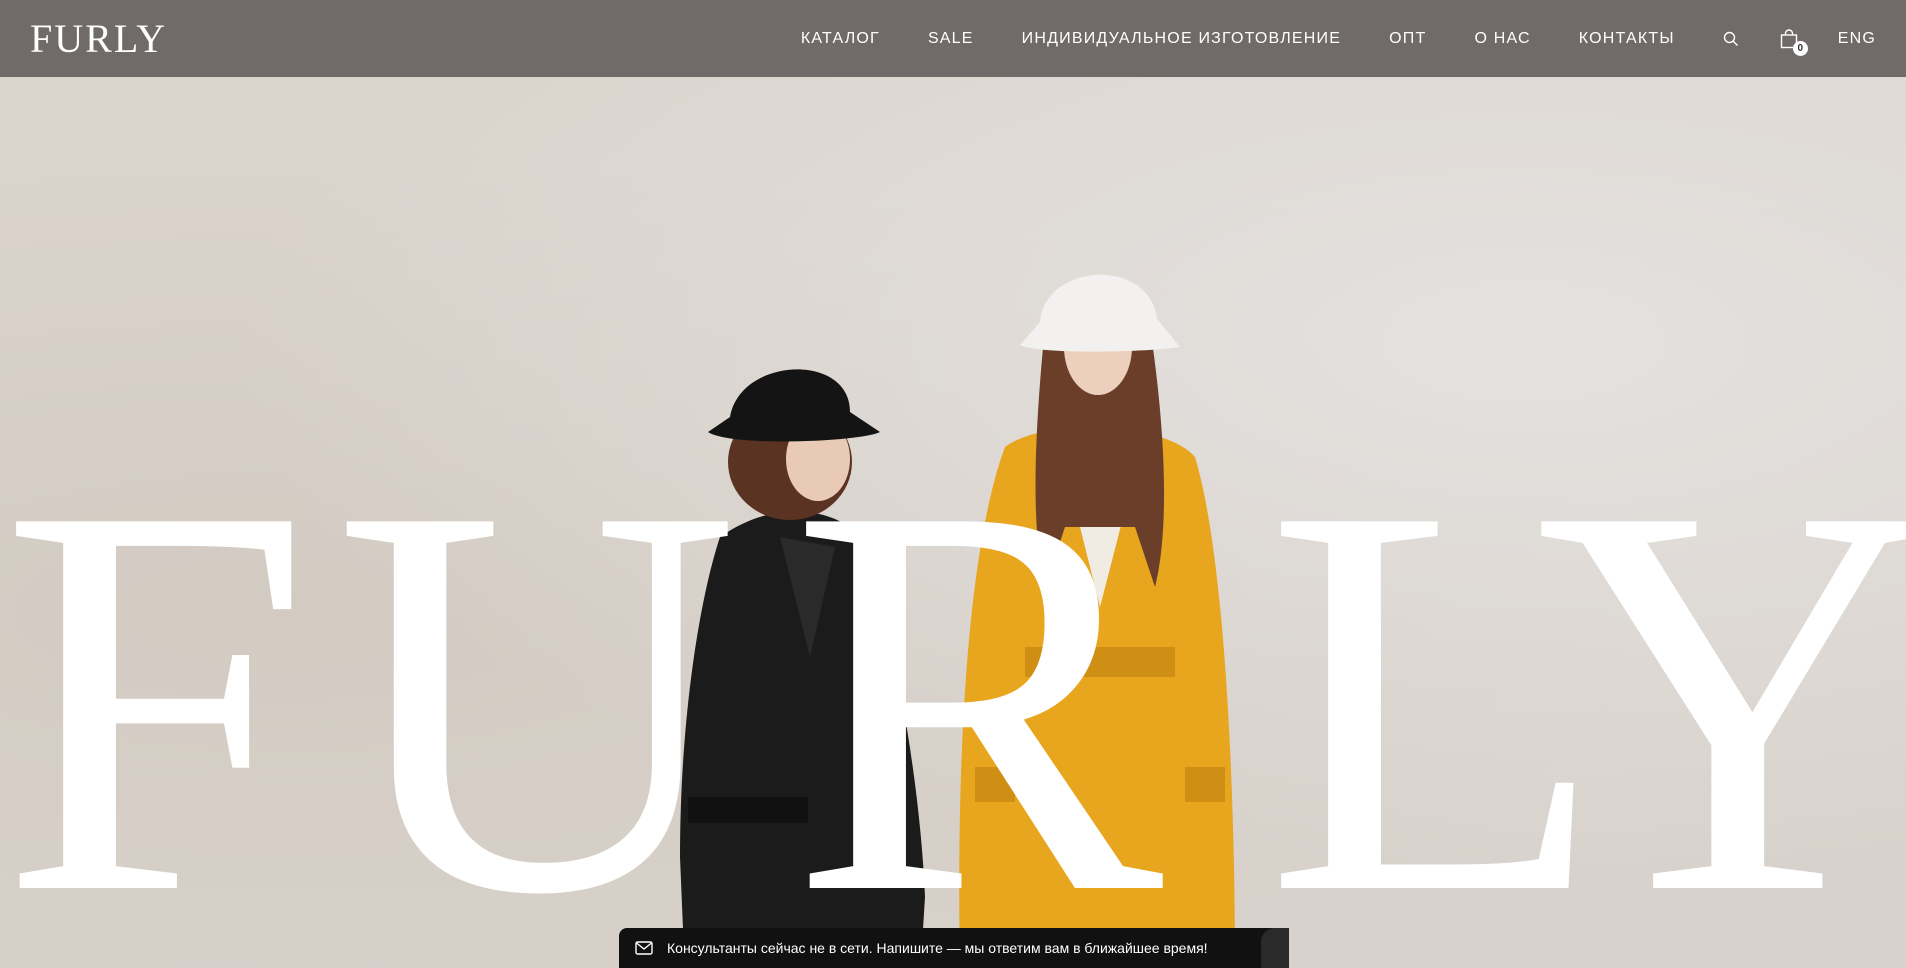  What do you see at coordinates (1857, 39) in the screenshot?
I see `language-switch: ENG` at bounding box center [1857, 39].